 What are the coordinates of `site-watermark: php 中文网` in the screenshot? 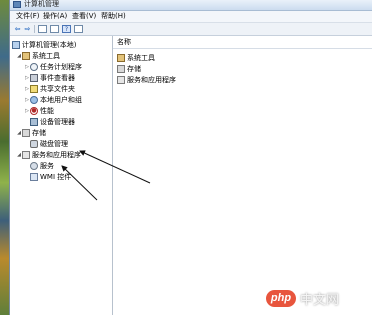 It's located at (303, 298).